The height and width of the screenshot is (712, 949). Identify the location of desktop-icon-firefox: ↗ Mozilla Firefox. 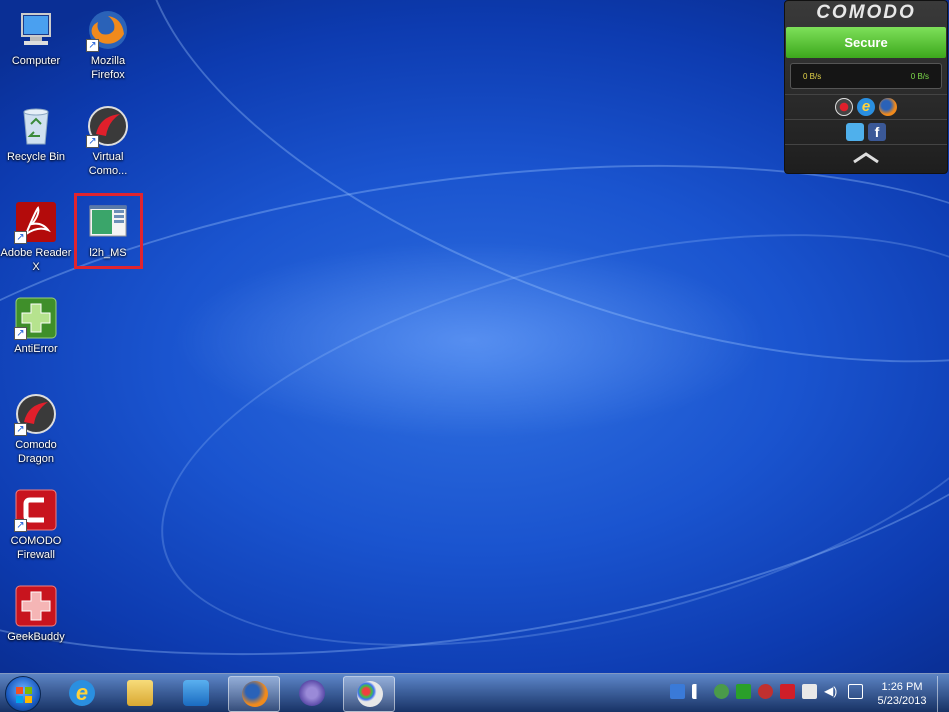
(108, 43).